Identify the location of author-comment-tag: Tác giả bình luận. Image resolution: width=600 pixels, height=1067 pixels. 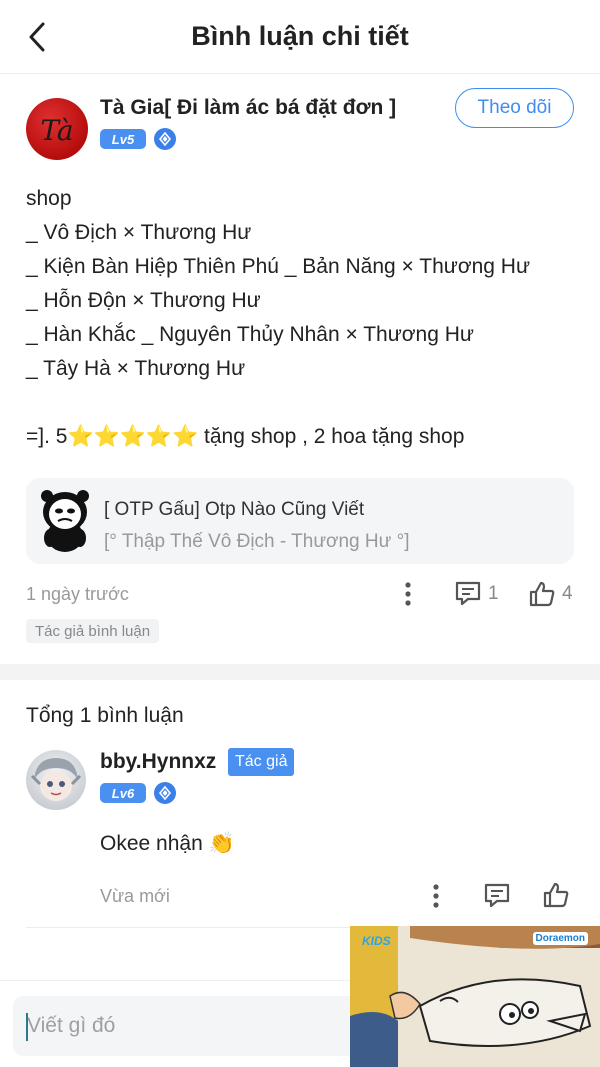
(93, 631).